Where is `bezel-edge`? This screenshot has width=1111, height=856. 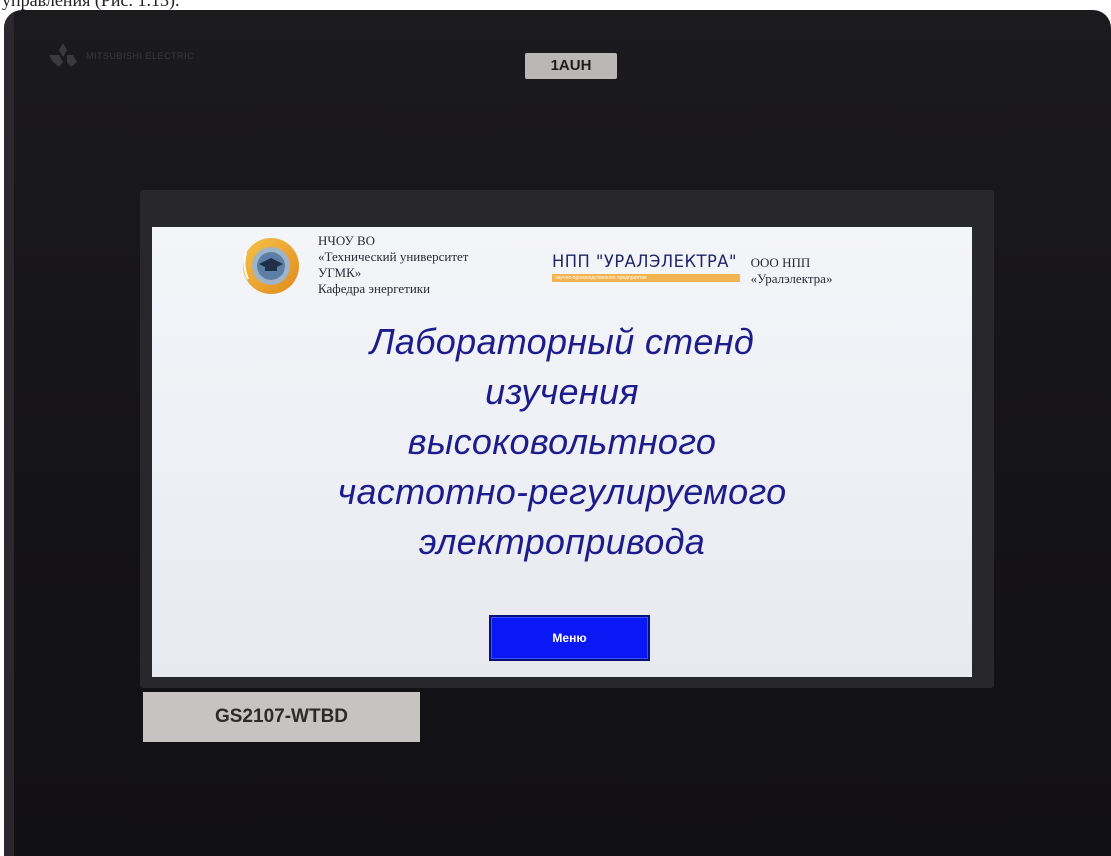
bezel-edge is located at coordinates (9, 433).